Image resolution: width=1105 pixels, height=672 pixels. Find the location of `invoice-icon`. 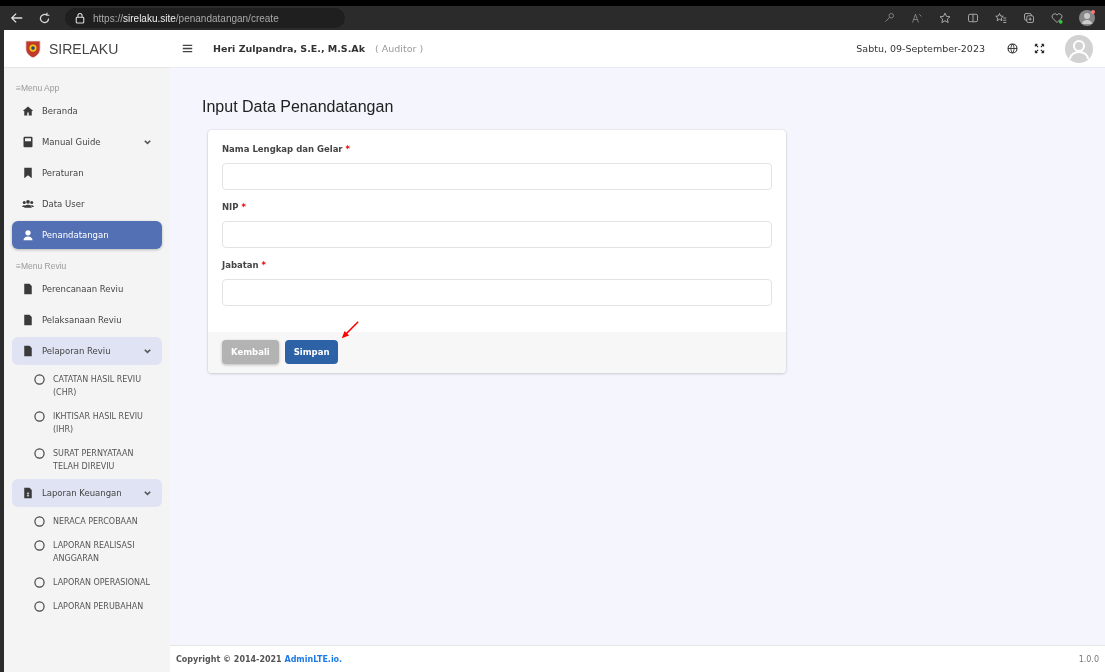

invoice-icon is located at coordinates (28, 493).